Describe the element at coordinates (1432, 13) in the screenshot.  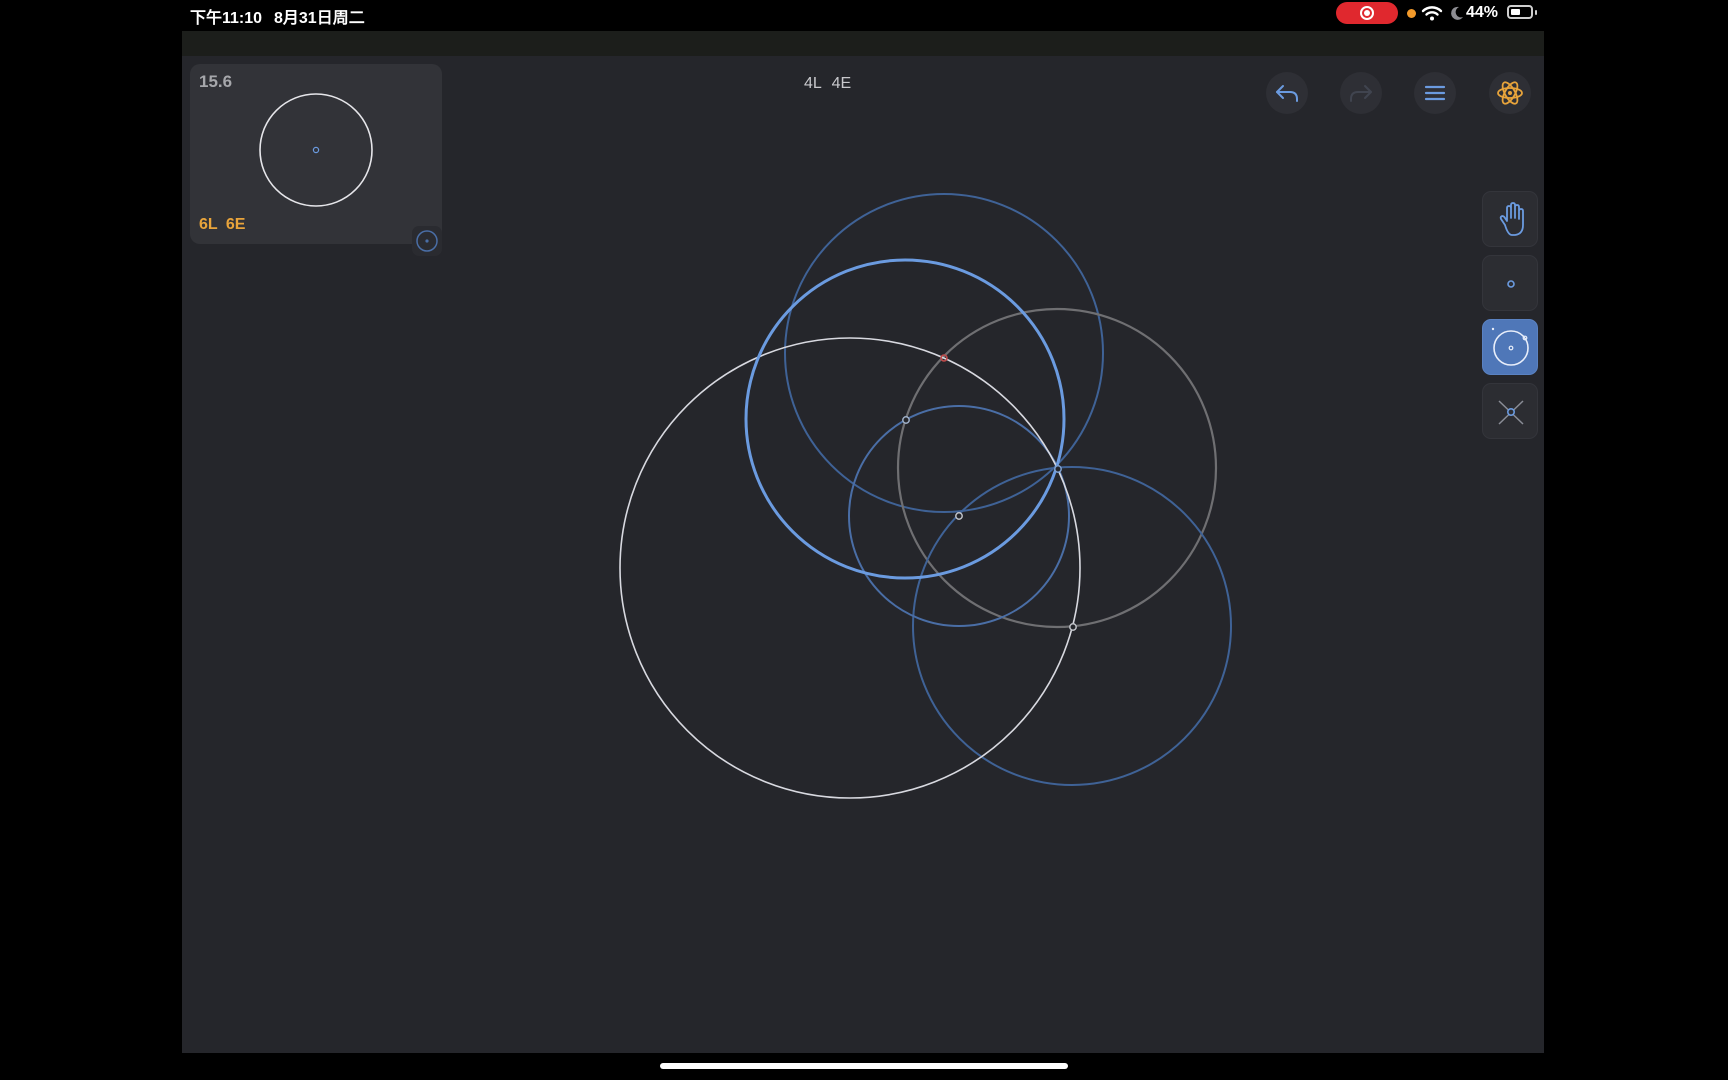
I see `wifi-icon` at that location.